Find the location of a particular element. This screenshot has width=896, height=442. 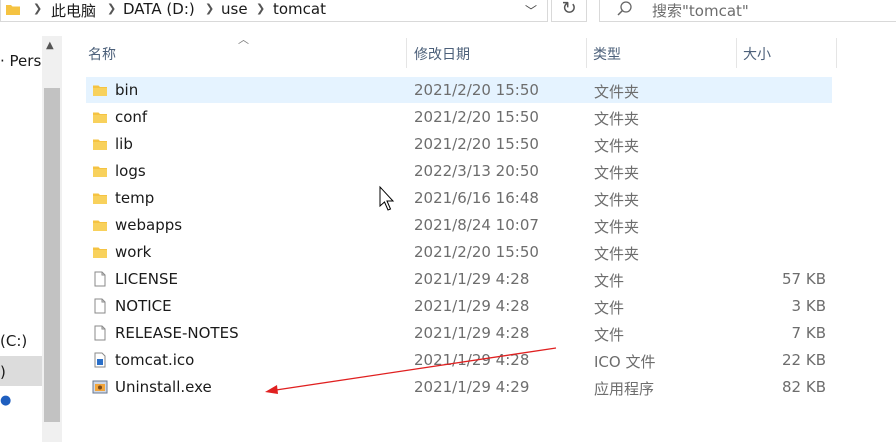

navigation-pane: · Perso (C:) ) ● is located at coordinates (25, 239).